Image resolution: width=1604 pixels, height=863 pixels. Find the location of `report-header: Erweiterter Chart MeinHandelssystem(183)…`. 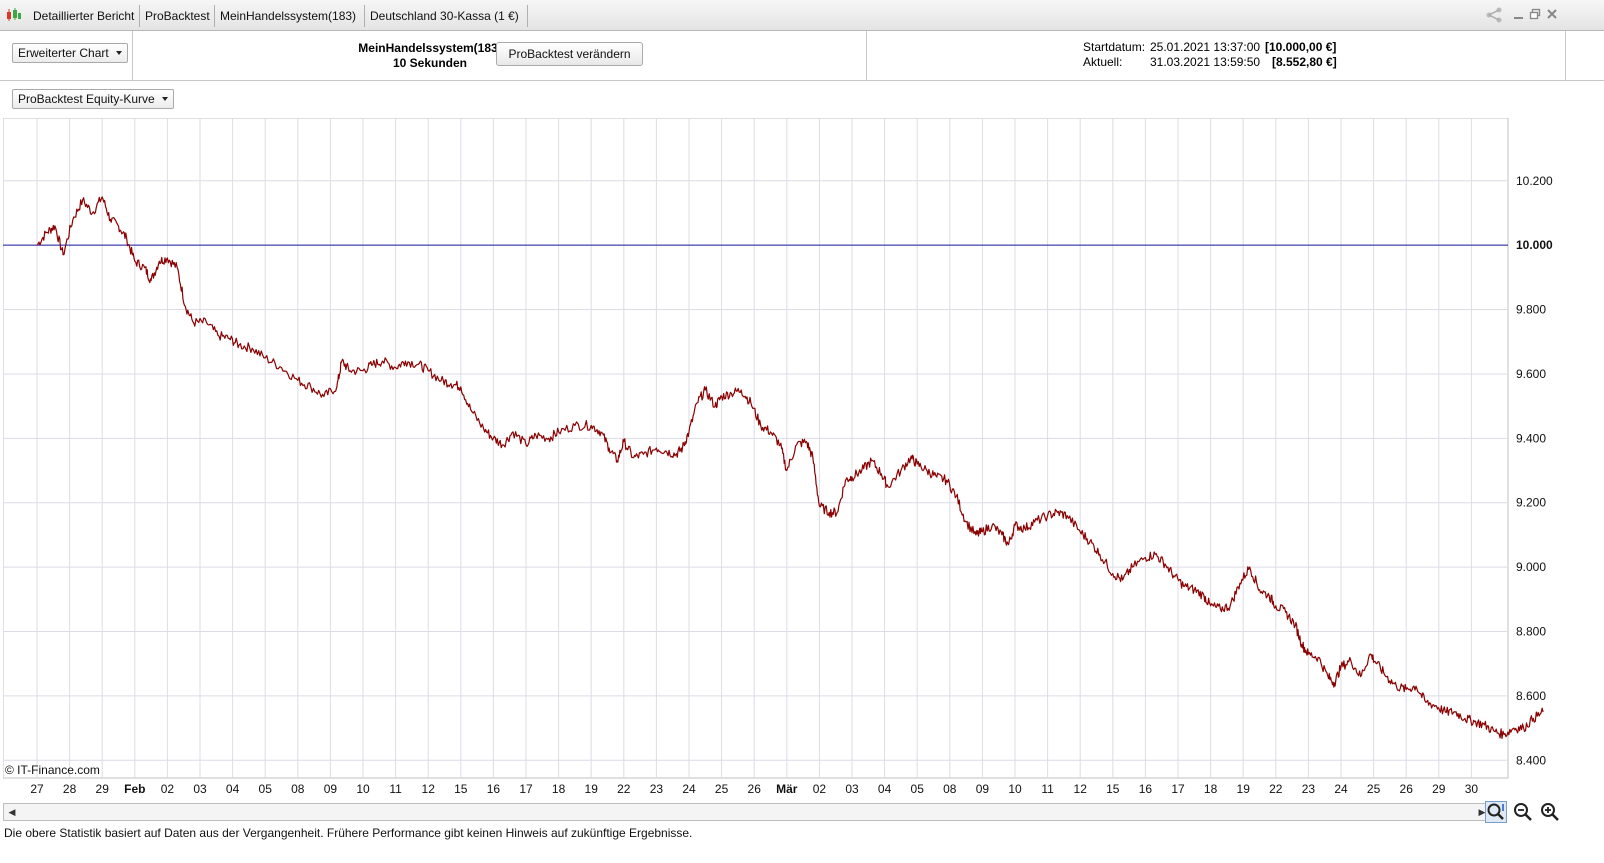

report-header: Erweiterter Chart MeinHandelssystem(183)… is located at coordinates (802, 56).